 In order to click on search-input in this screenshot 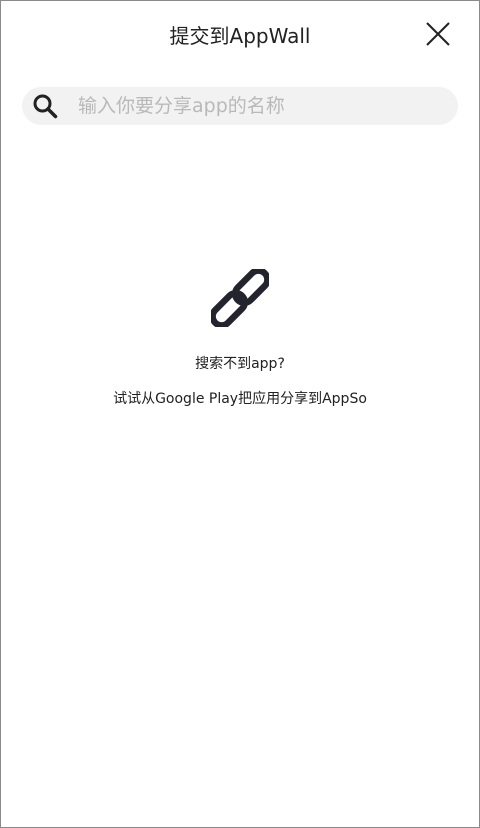, I will do `click(258, 106)`.